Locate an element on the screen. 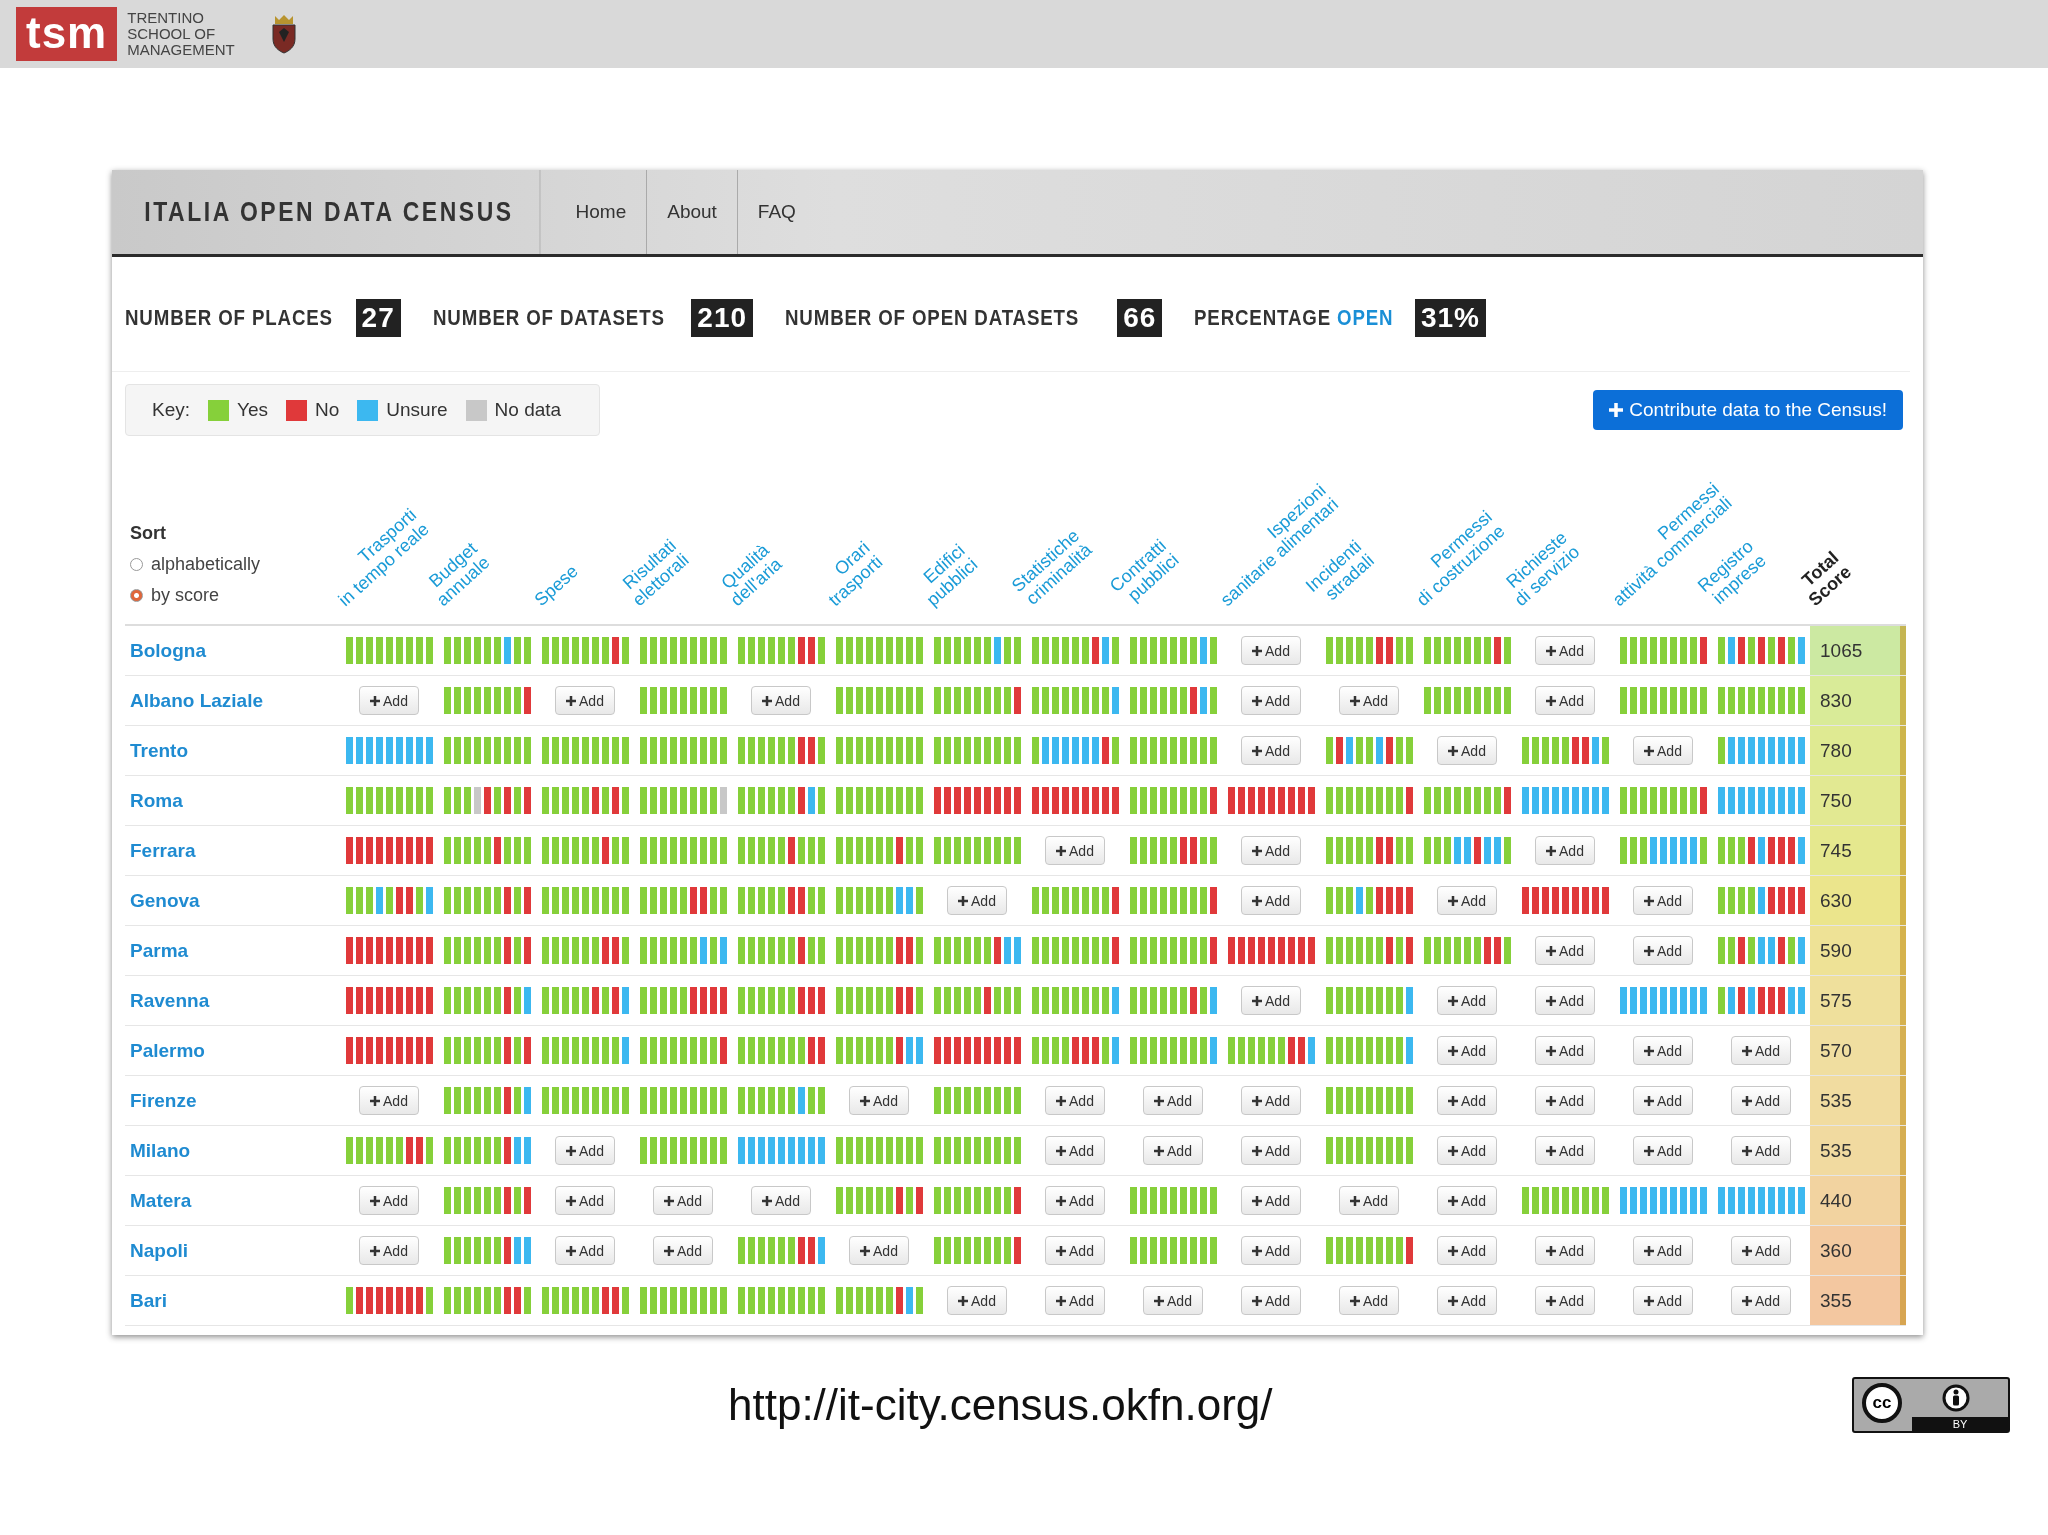 The height and width of the screenshot is (1535, 2048). score-cell: 575 is located at coordinates (1855, 1001).